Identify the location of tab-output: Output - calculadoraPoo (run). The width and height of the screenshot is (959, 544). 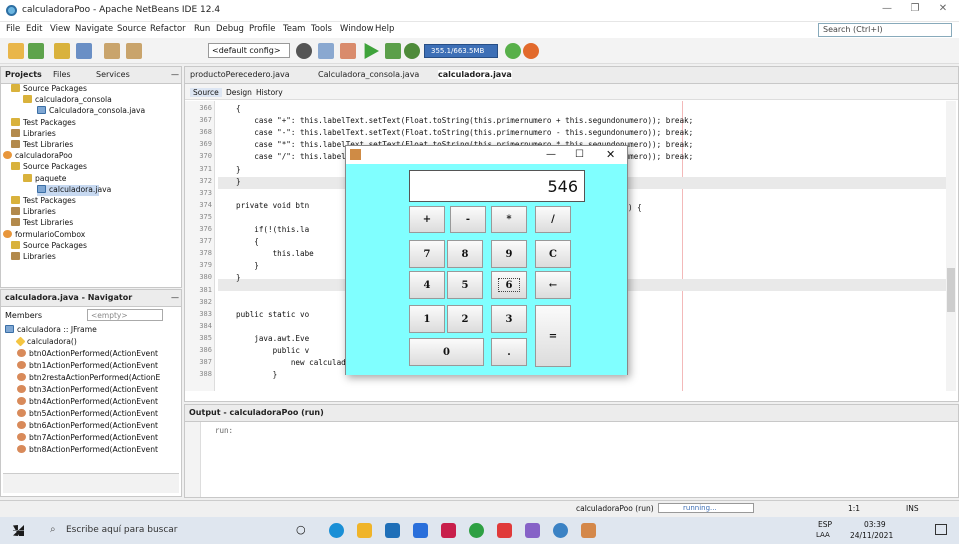
(256, 412).